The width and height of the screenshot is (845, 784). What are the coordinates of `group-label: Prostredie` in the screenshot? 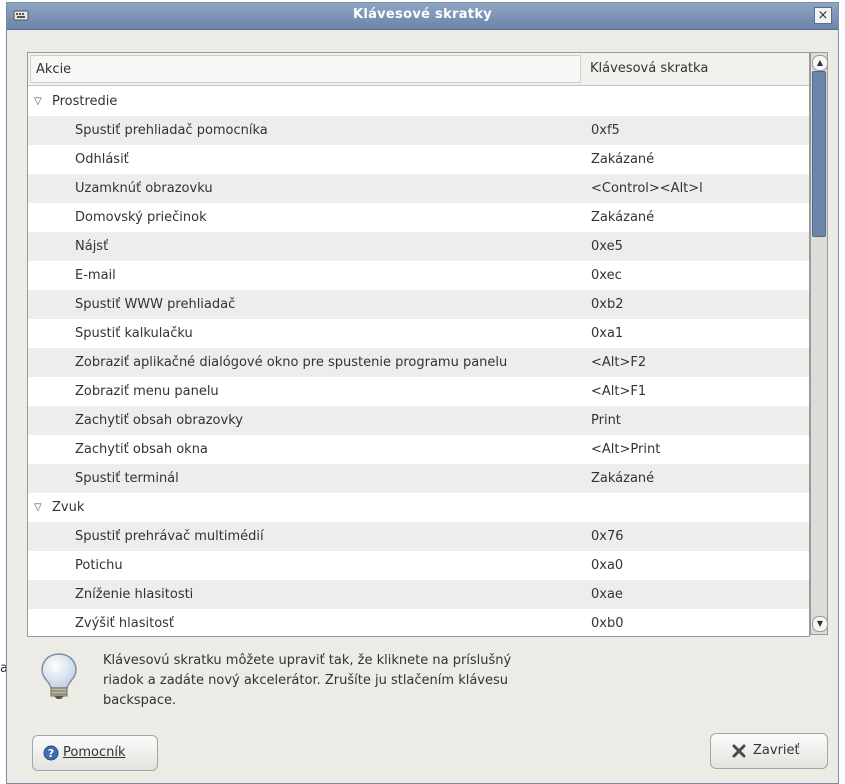 It's located at (85, 101).